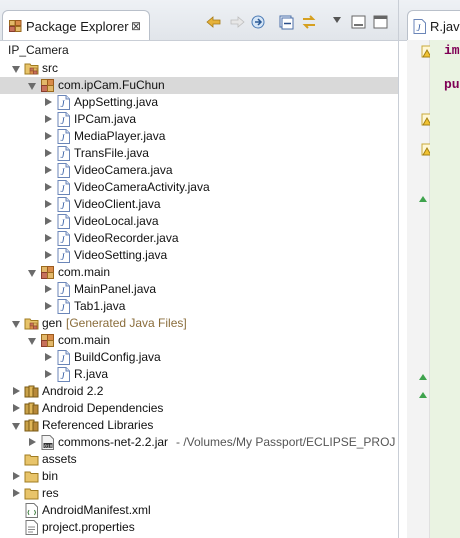 The height and width of the screenshot is (538, 460). What do you see at coordinates (199, 527) in the screenshot?
I see `tree-row: project.properties` at bounding box center [199, 527].